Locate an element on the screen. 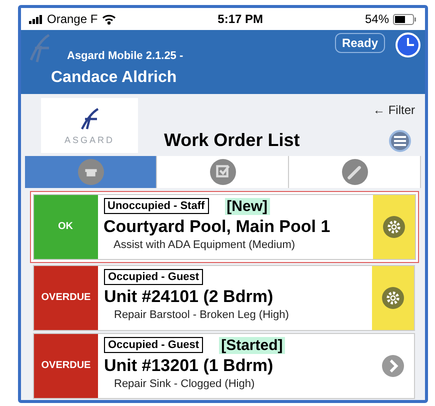  checkbox-icon is located at coordinates (223, 172).